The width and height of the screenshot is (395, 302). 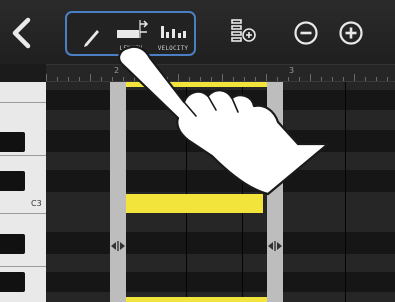 I want to click on velocity-icon, so click(x=173, y=32).